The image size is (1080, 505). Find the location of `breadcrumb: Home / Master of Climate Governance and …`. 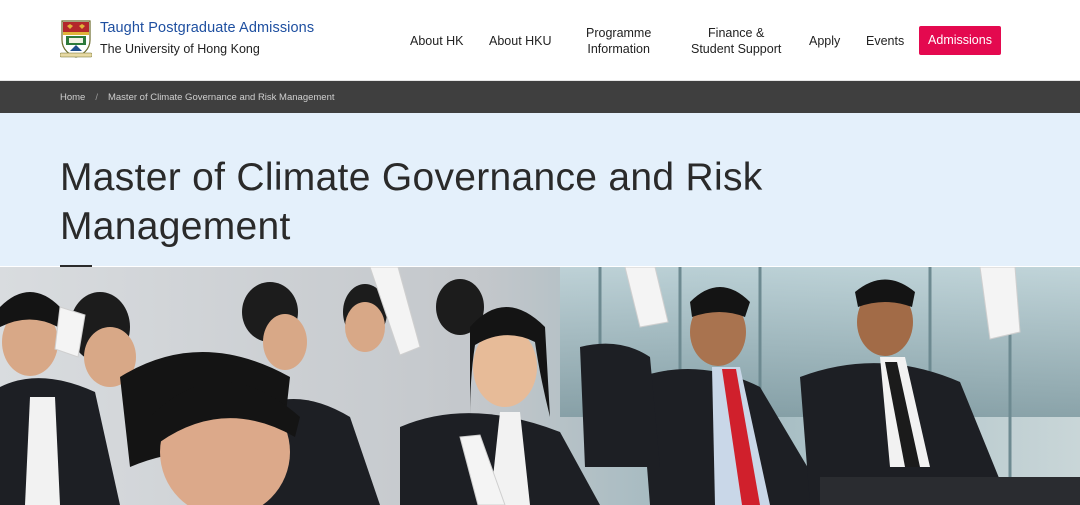

breadcrumb: Home / Master of Climate Governance and … is located at coordinates (197, 97).